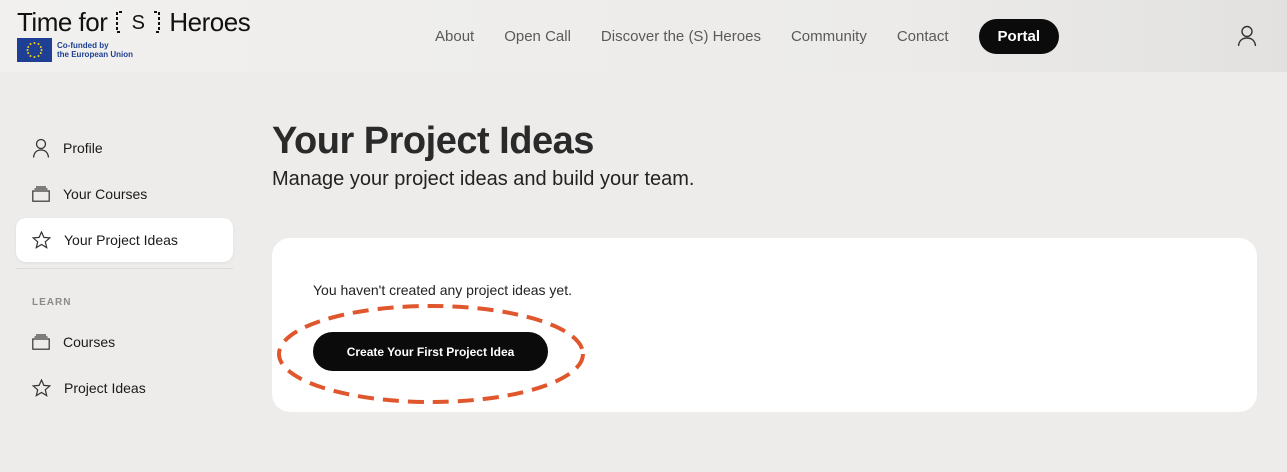 Image resolution: width=1287 pixels, height=472 pixels. Describe the element at coordinates (124, 148) in the screenshot. I see `sidebar-item-profile: Profile` at that location.